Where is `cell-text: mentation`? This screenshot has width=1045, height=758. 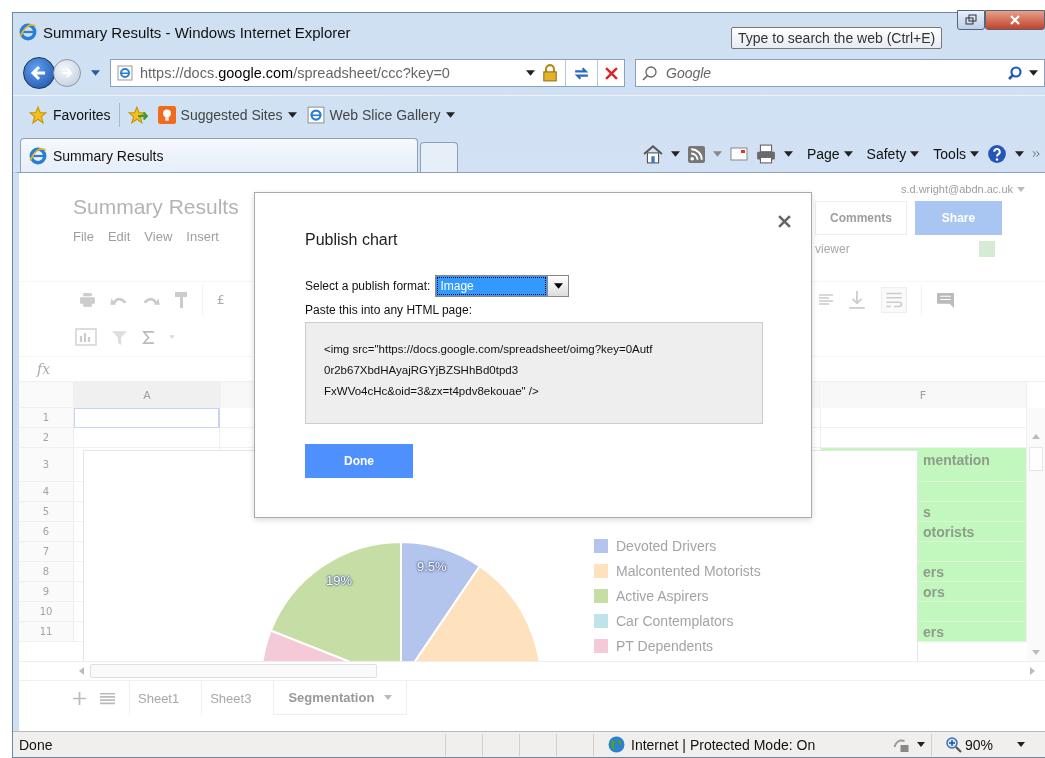 cell-text: mentation is located at coordinates (956, 459).